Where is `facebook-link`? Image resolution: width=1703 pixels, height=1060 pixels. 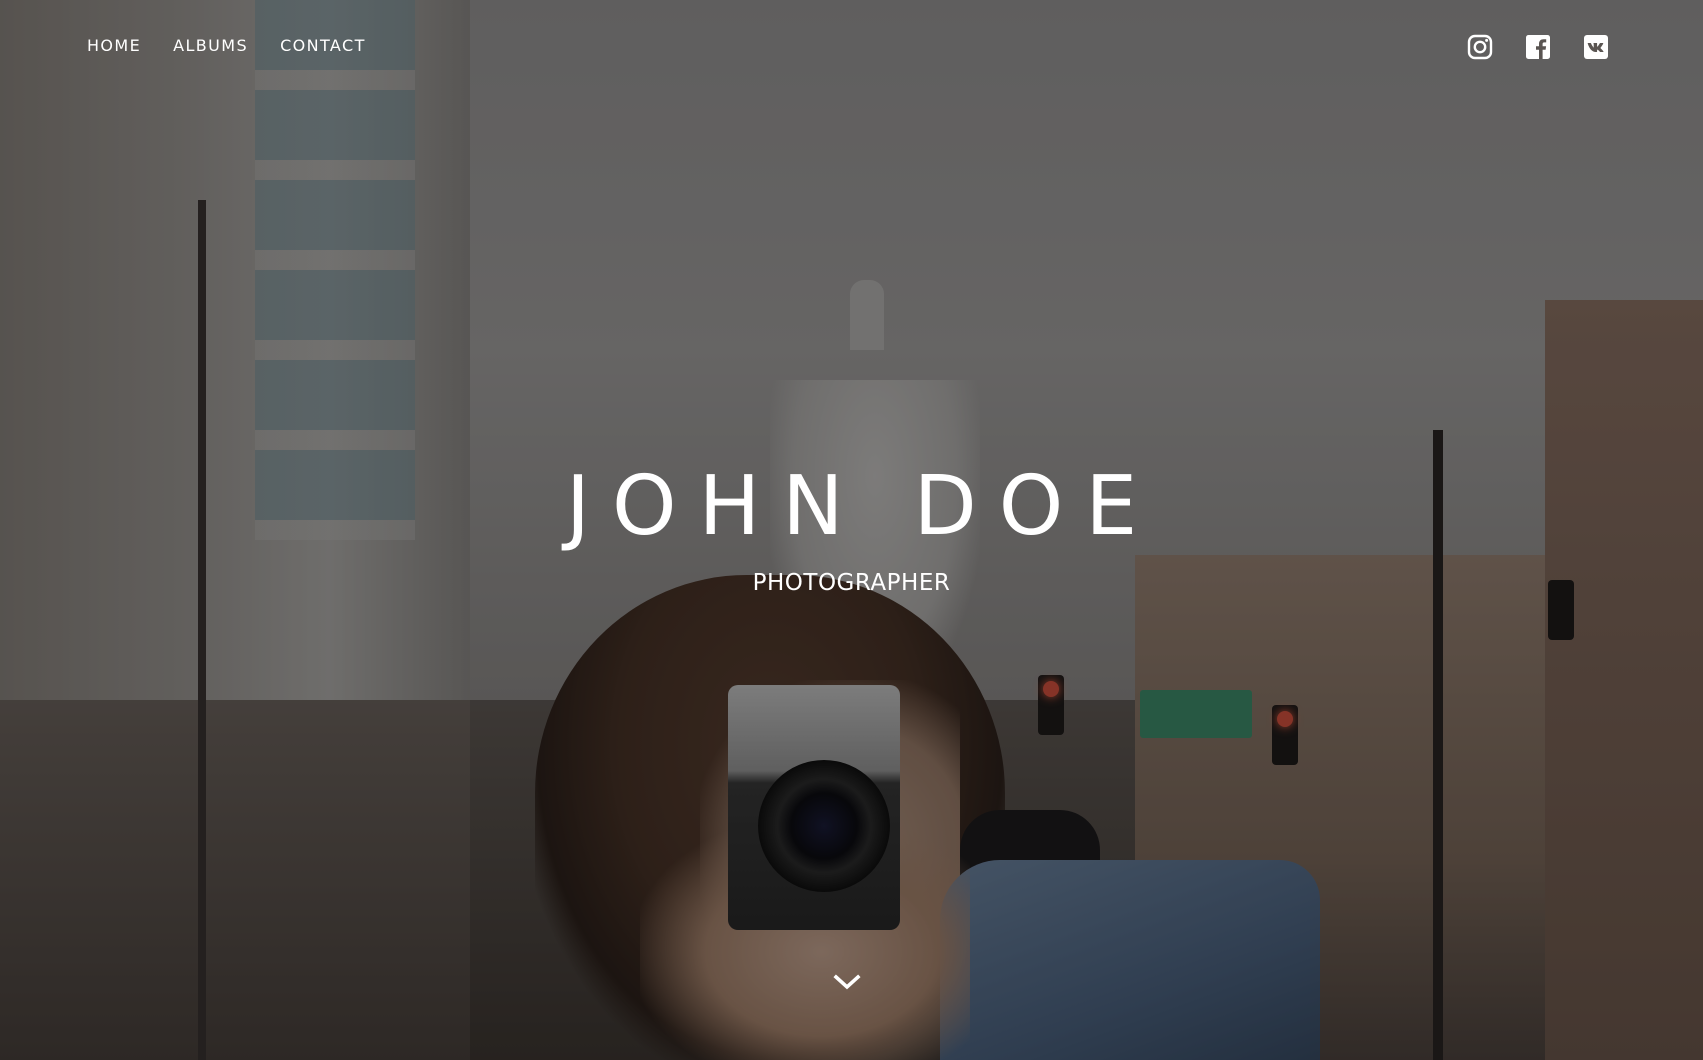 facebook-link is located at coordinates (1538, 47).